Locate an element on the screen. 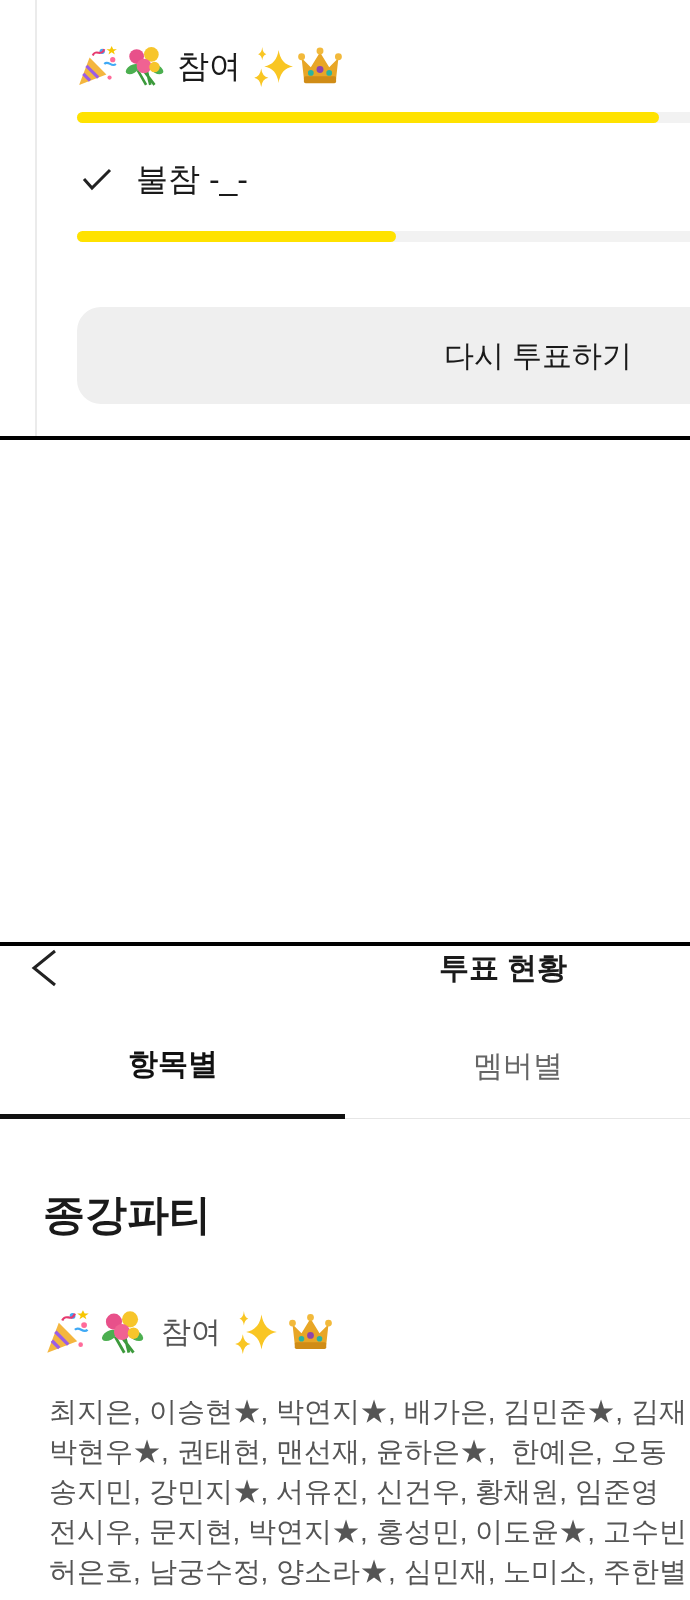  voter-names: 최지은, 이승현★, 박연지★, 배가은, 김민준★, 김재 is located at coordinates (368, 1412).